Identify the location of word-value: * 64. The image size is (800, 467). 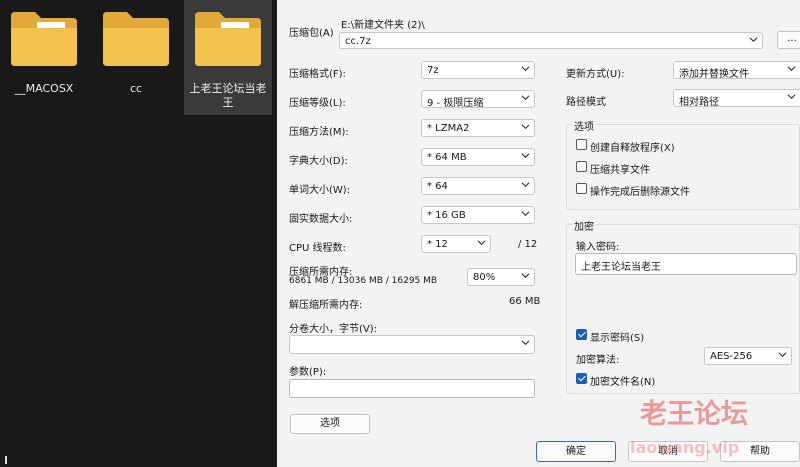
(437, 186).